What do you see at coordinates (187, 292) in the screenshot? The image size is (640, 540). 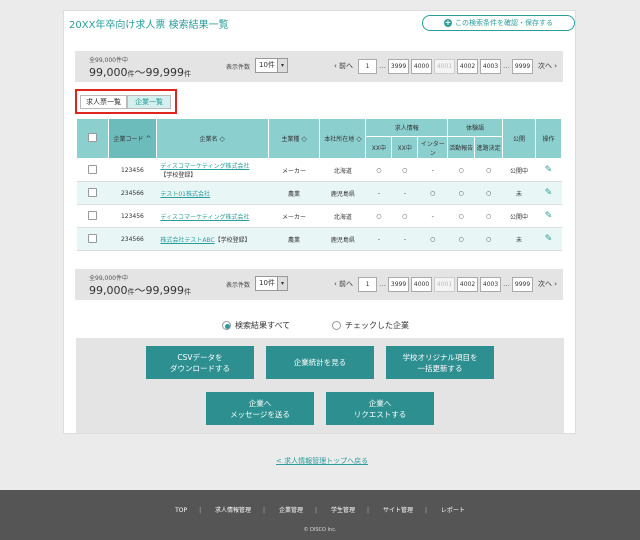 I see `range-unit: 件` at bounding box center [187, 292].